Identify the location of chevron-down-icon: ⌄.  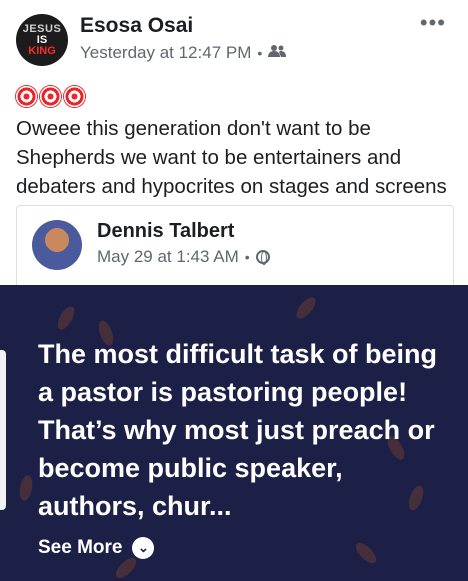
(143, 548).